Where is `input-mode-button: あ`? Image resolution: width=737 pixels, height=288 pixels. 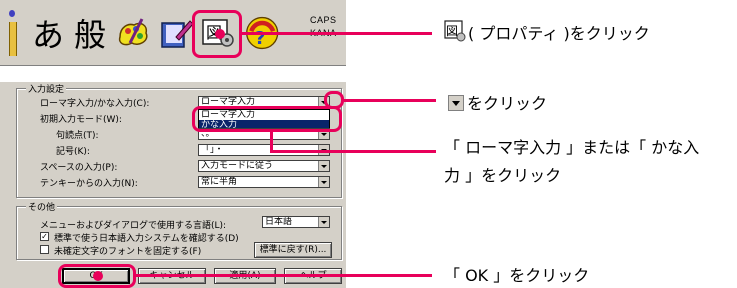
input-mode-button: あ is located at coordinates (48, 33).